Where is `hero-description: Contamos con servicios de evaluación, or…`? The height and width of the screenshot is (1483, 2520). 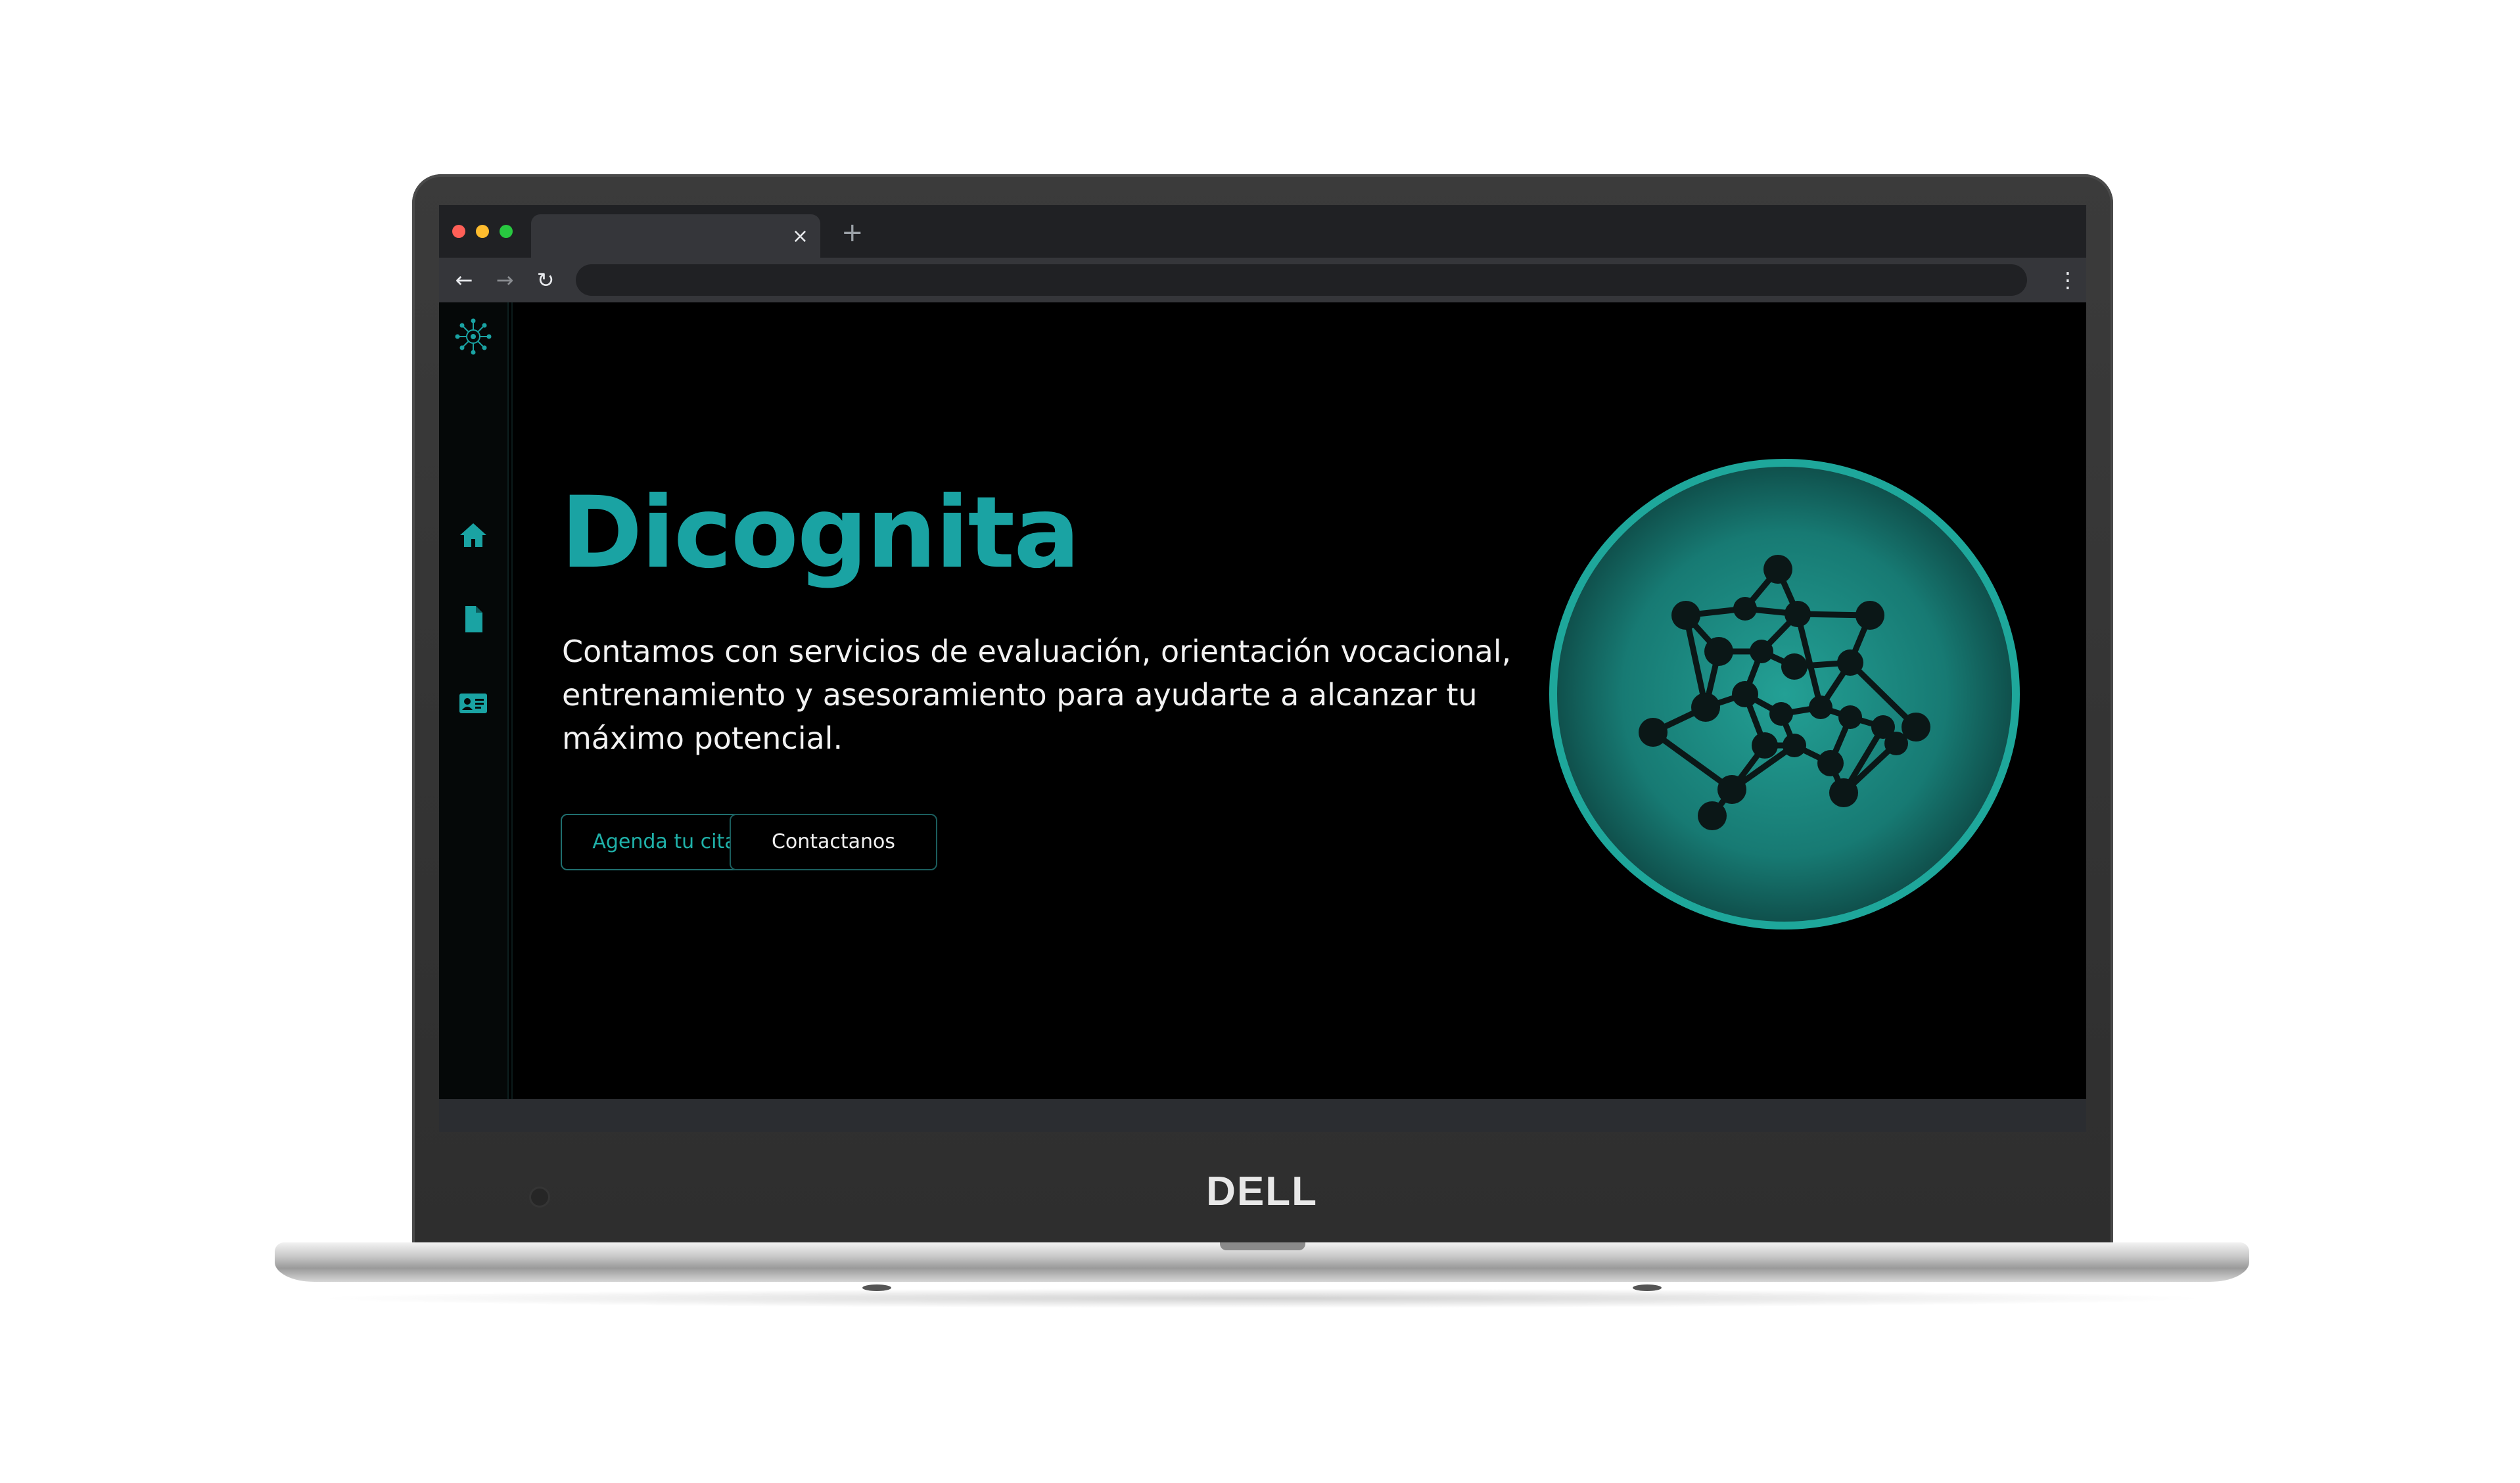 hero-description: Contamos con servicios de evaluación, or… is located at coordinates (1037, 695).